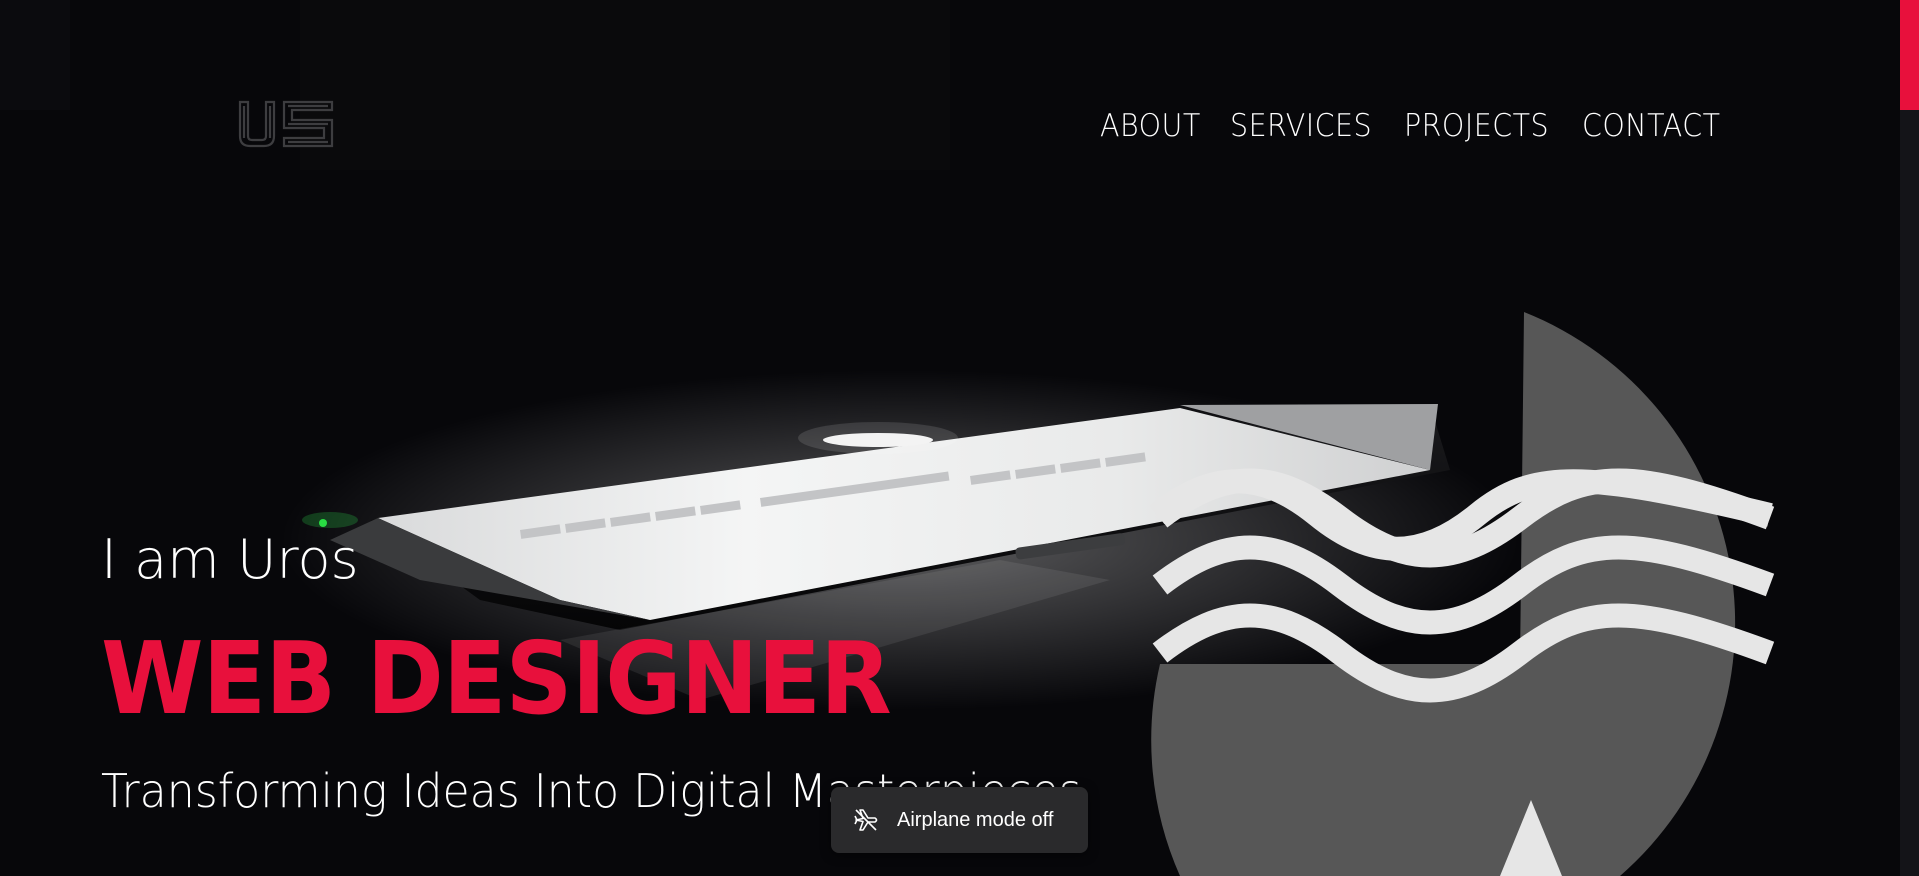  Describe the element at coordinates (496, 678) in the screenshot. I see `hero-headline: WEB DESIGNER` at that location.